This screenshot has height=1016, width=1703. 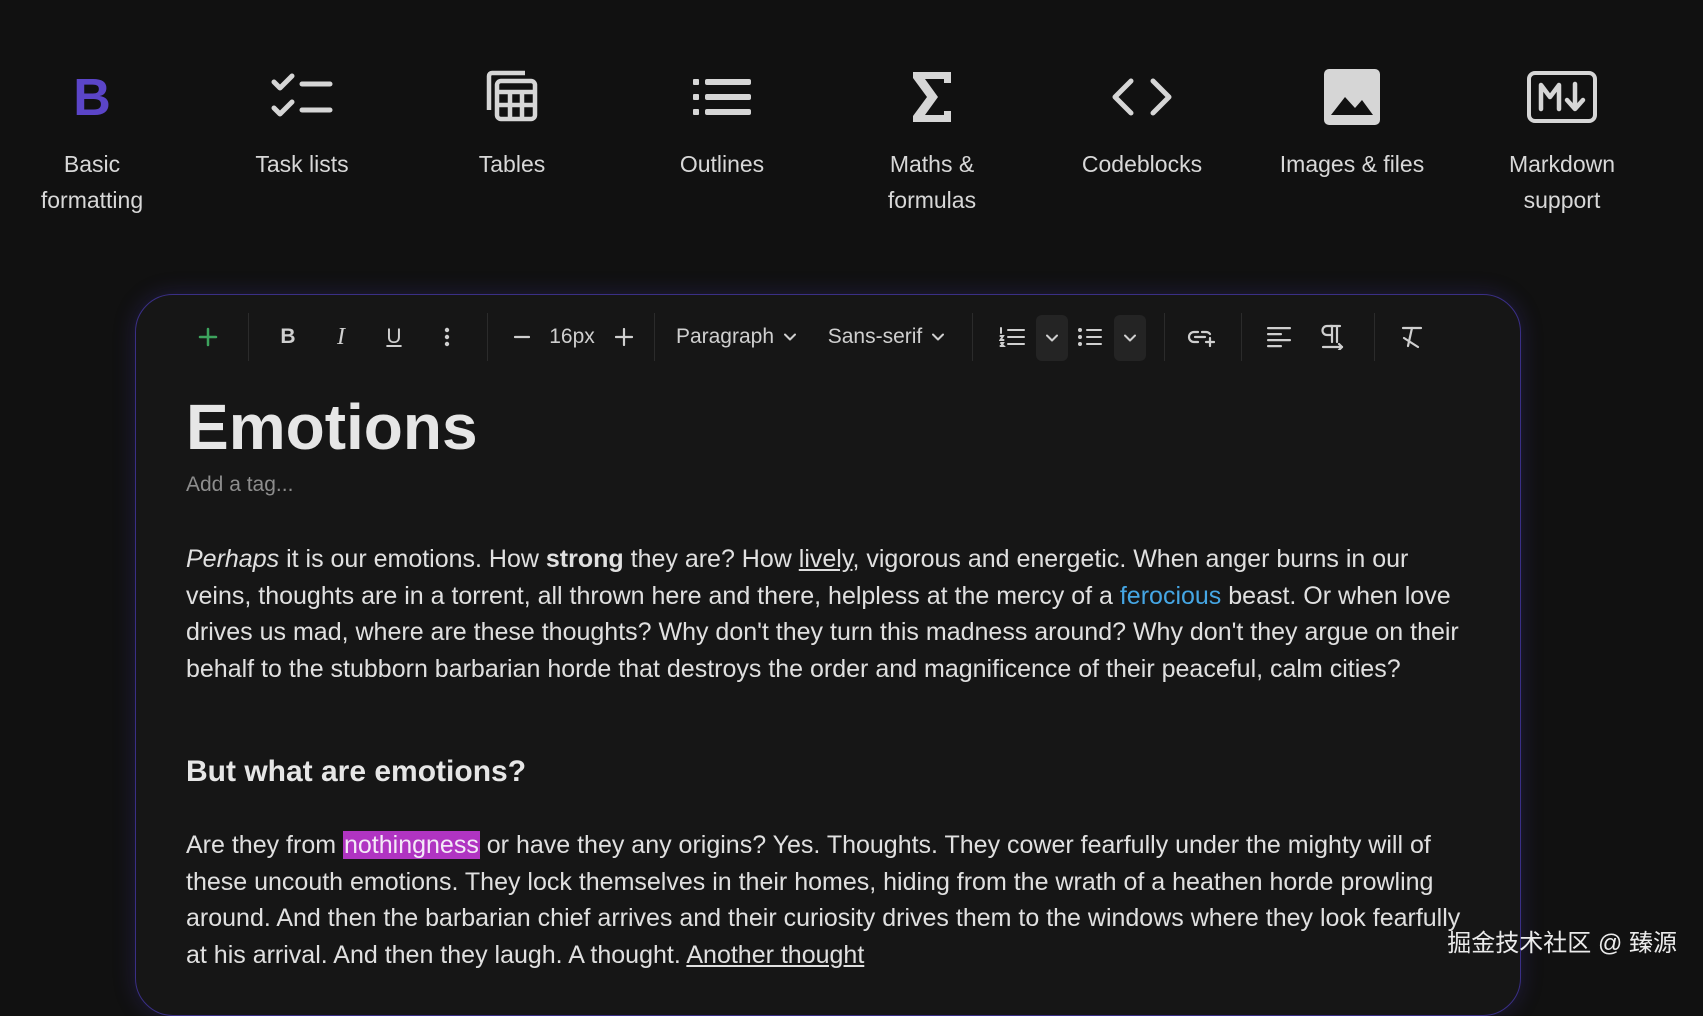 I want to click on bullet-list-icon, so click(x=1090, y=337).